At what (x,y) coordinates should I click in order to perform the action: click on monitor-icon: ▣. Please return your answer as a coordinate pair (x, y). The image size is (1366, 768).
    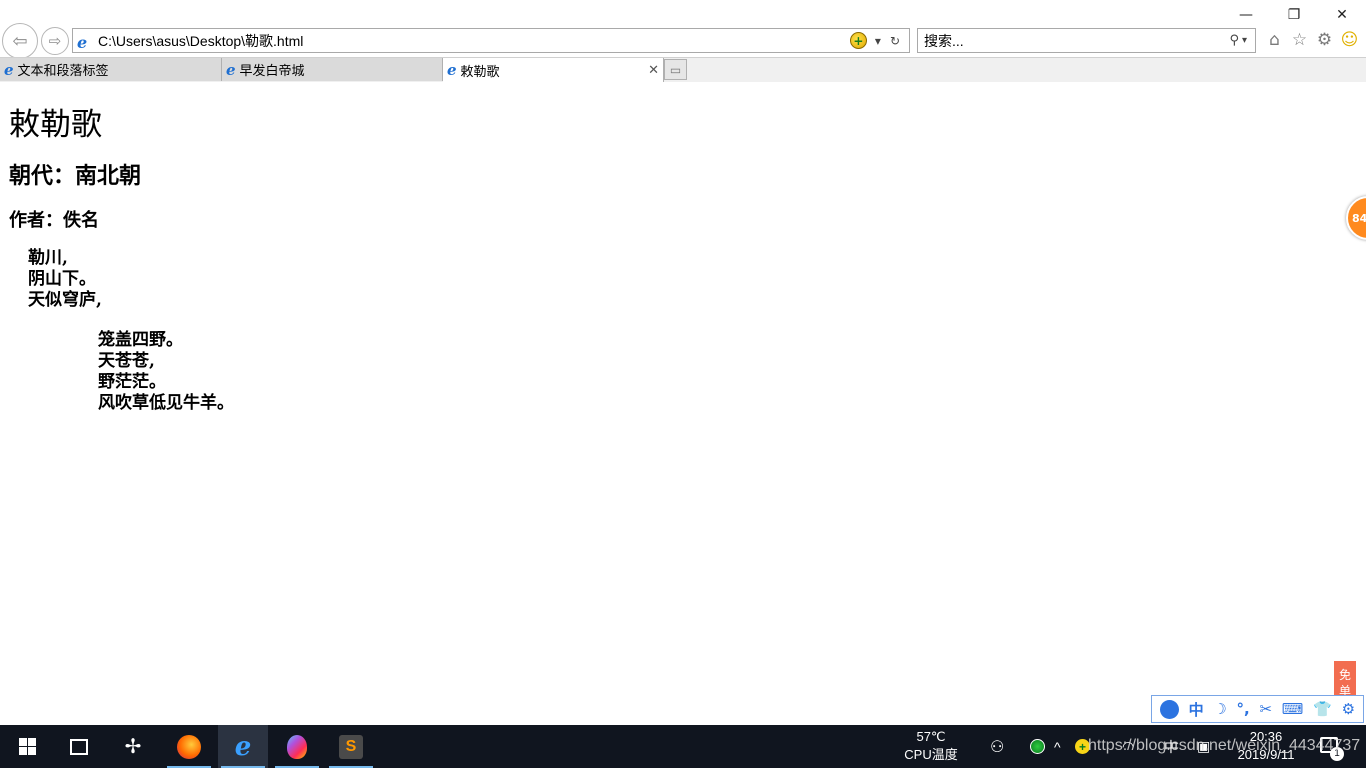
    Looking at the image, I should click on (1204, 746).